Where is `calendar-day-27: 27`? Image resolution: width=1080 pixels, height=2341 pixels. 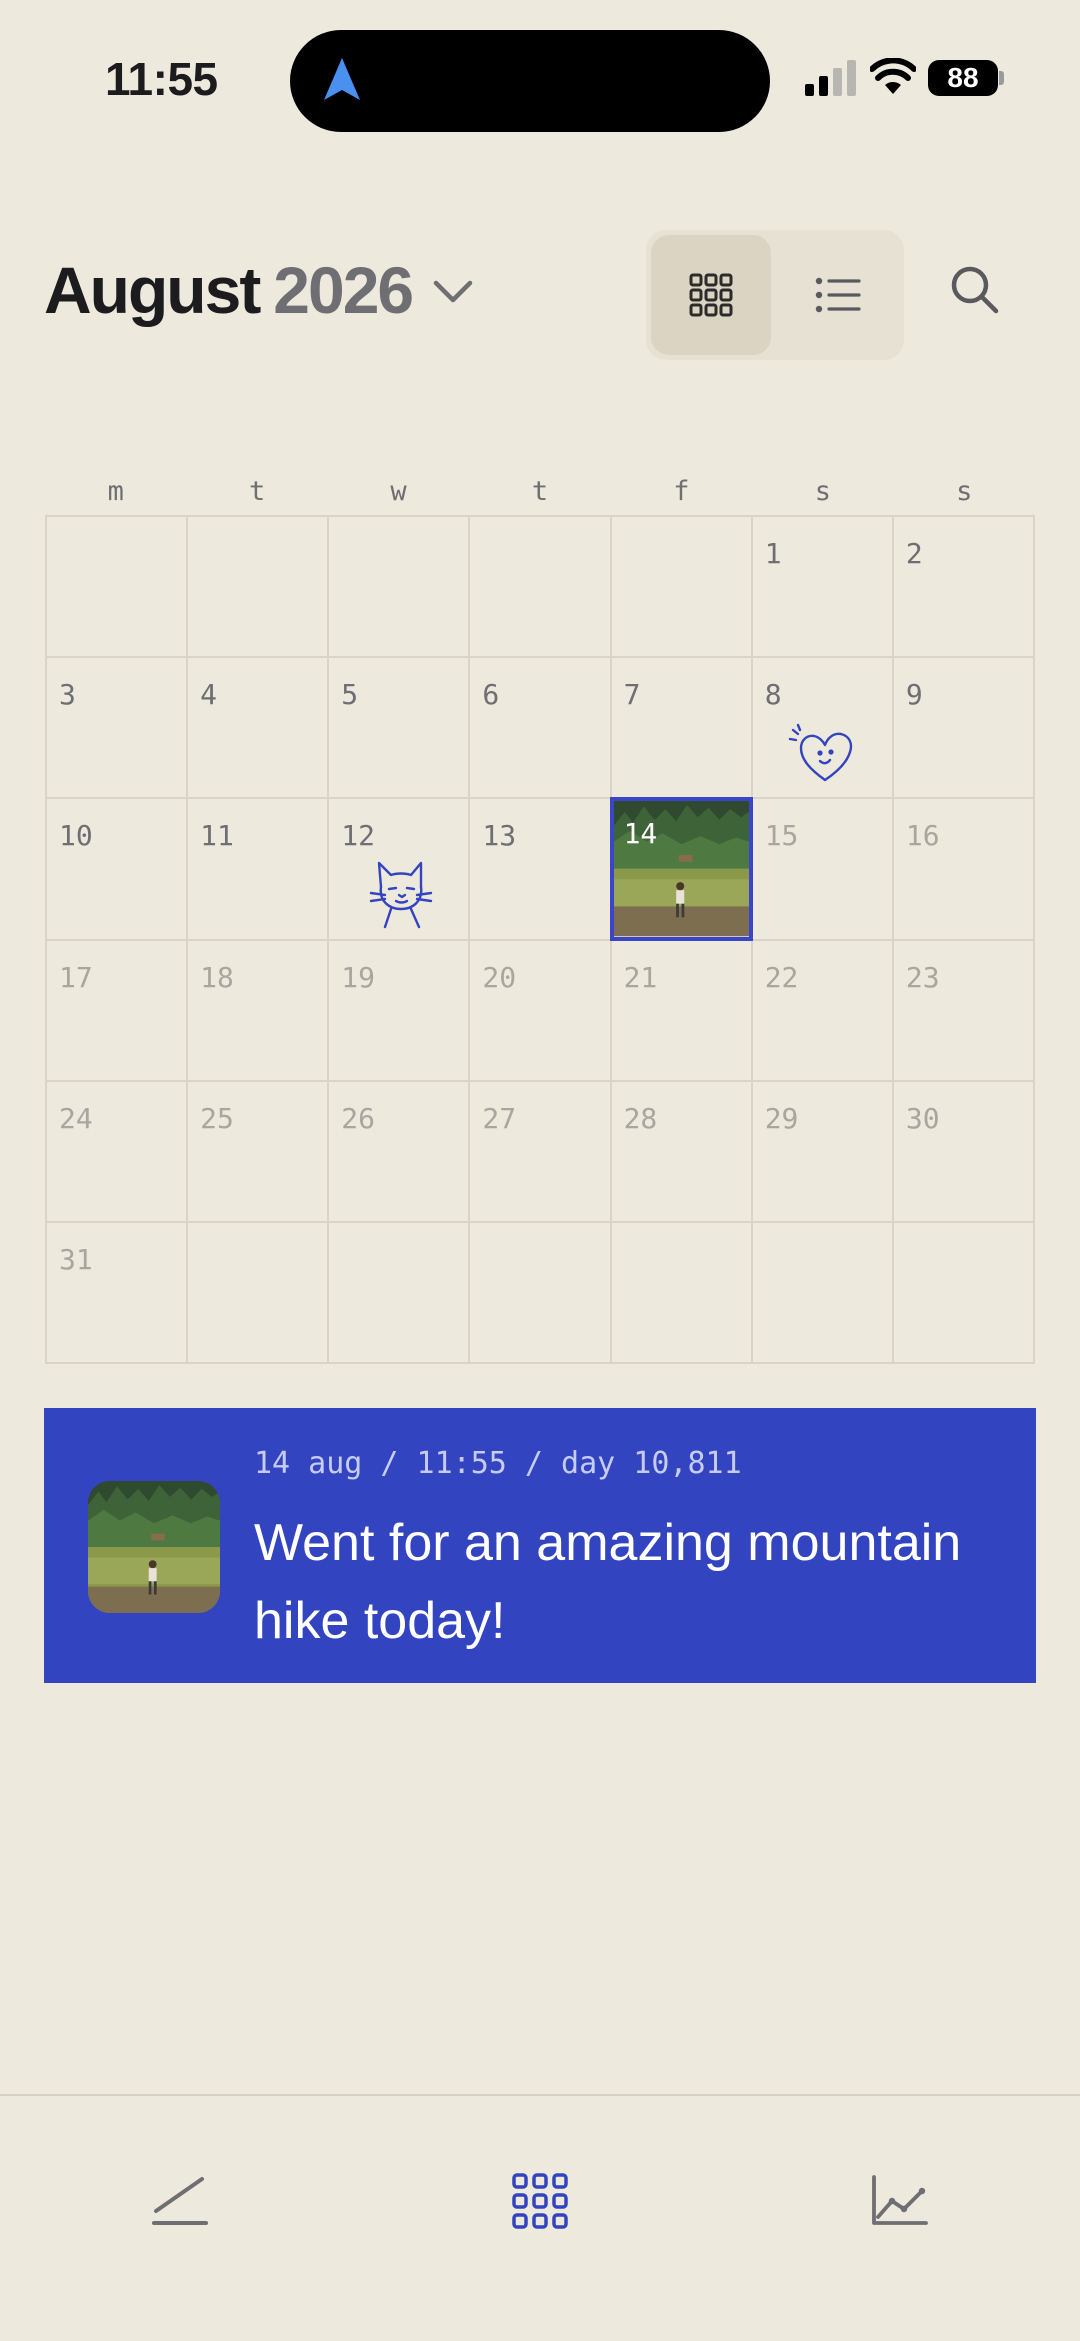
calendar-day-27: 27 is located at coordinates (541, 1152).